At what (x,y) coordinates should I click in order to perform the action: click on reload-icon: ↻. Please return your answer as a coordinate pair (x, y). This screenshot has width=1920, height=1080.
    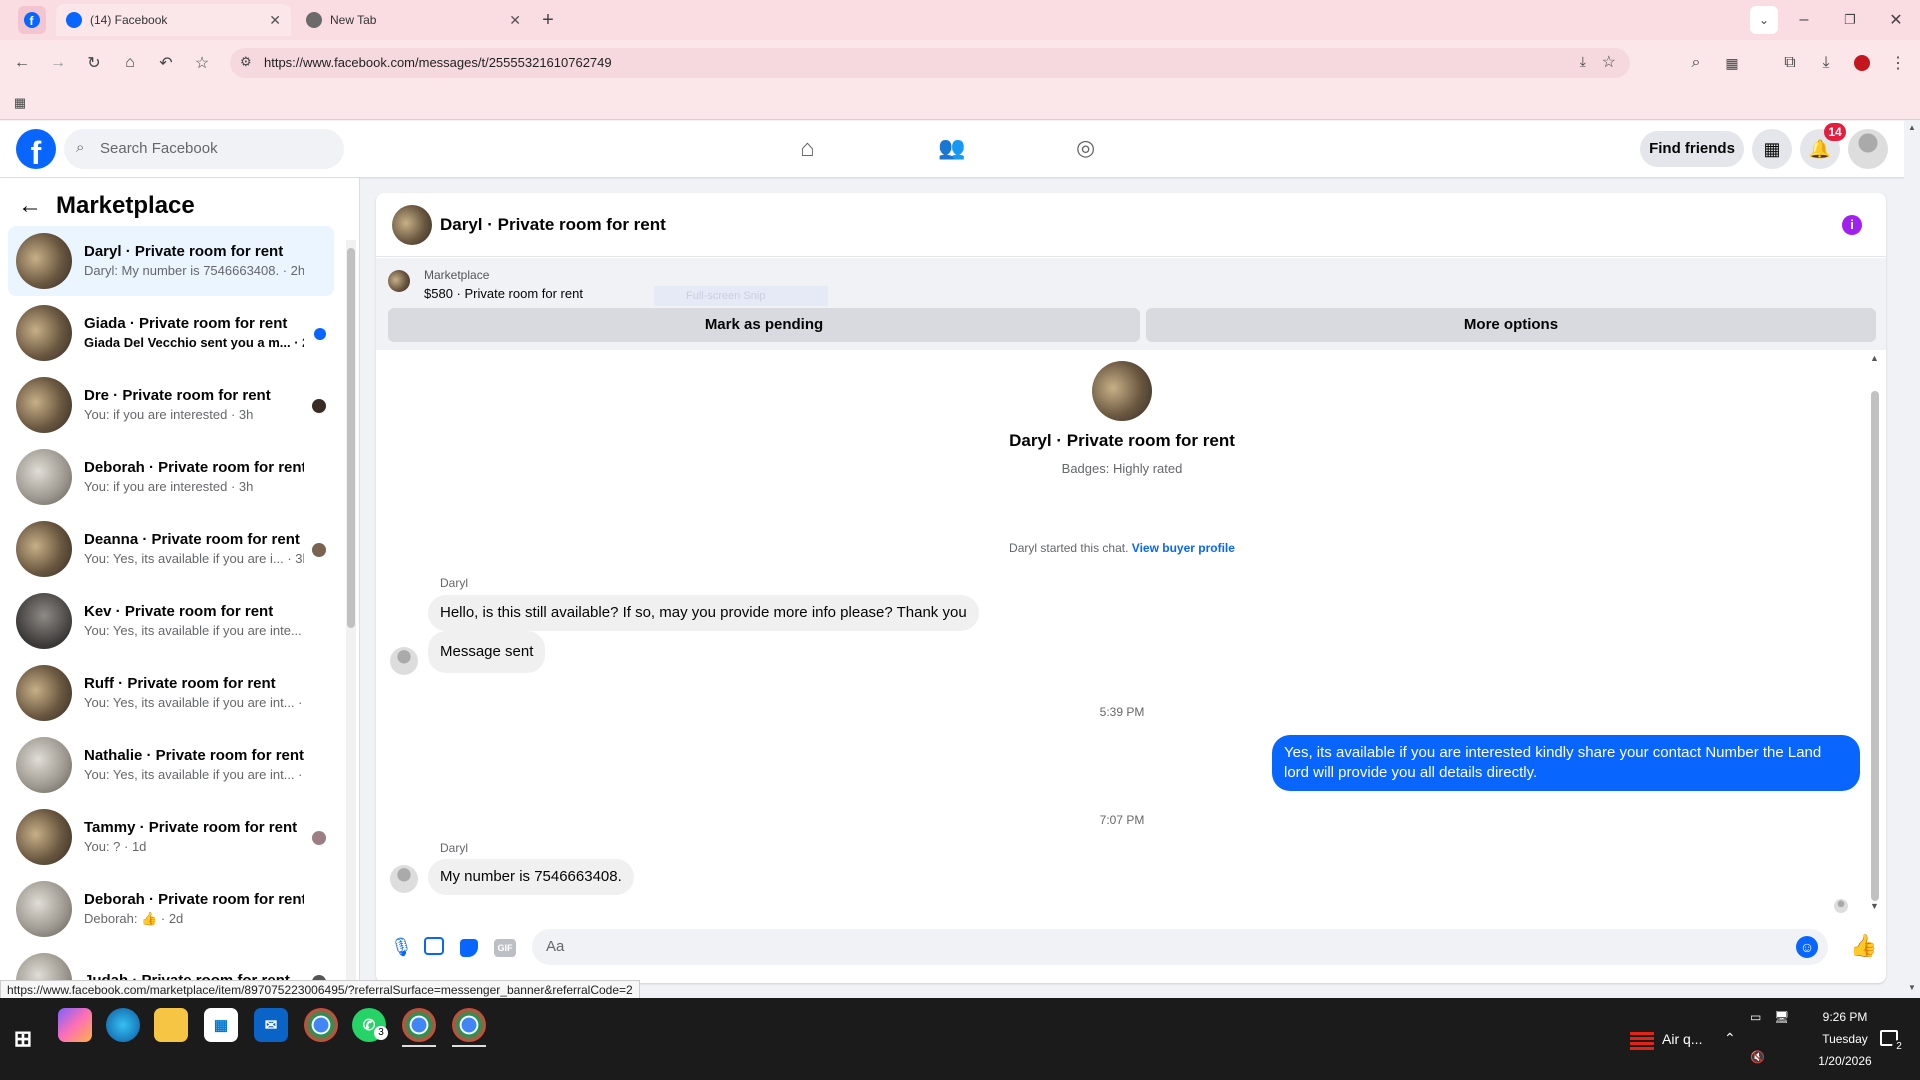
    Looking at the image, I should click on (94, 63).